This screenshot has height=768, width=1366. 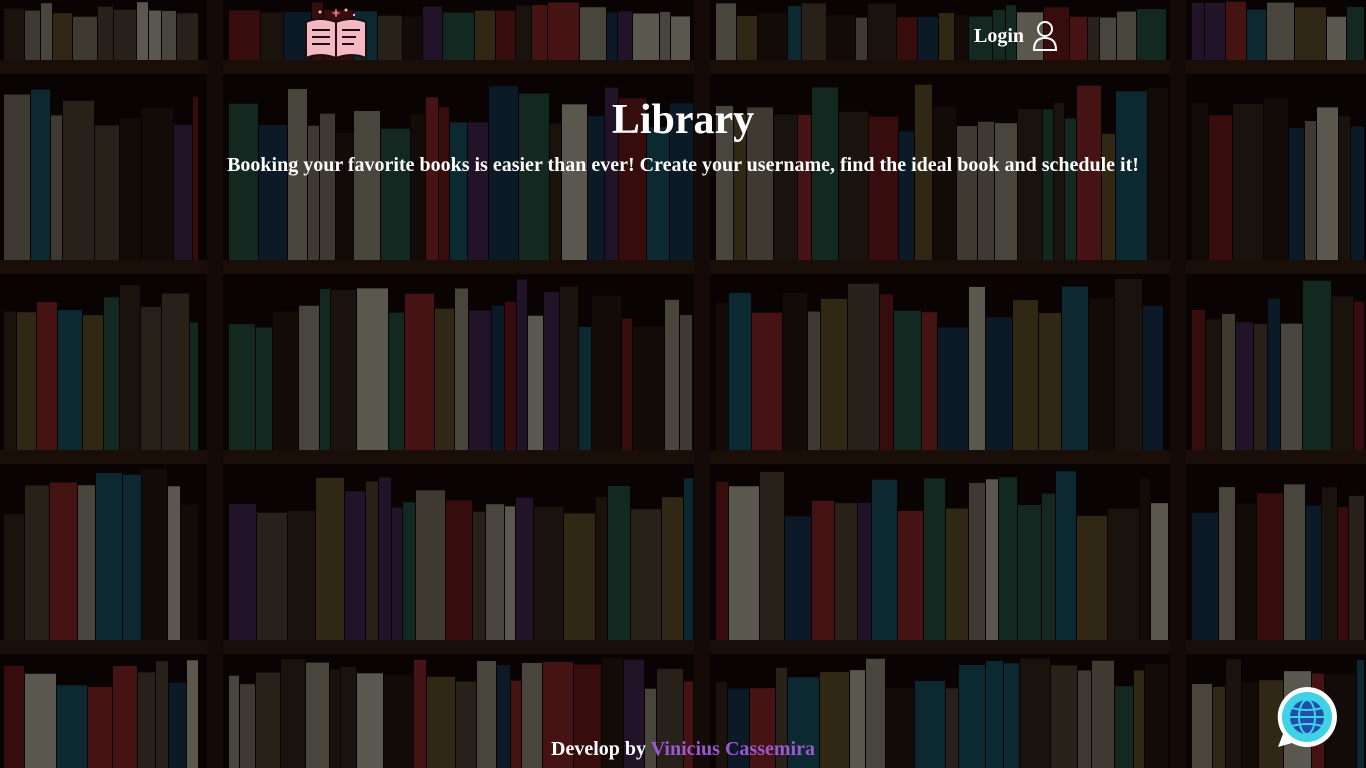 What do you see at coordinates (599, 749) in the screenshot?
I see `footer-prefix: Develop by` at bounding box center [599, 749].